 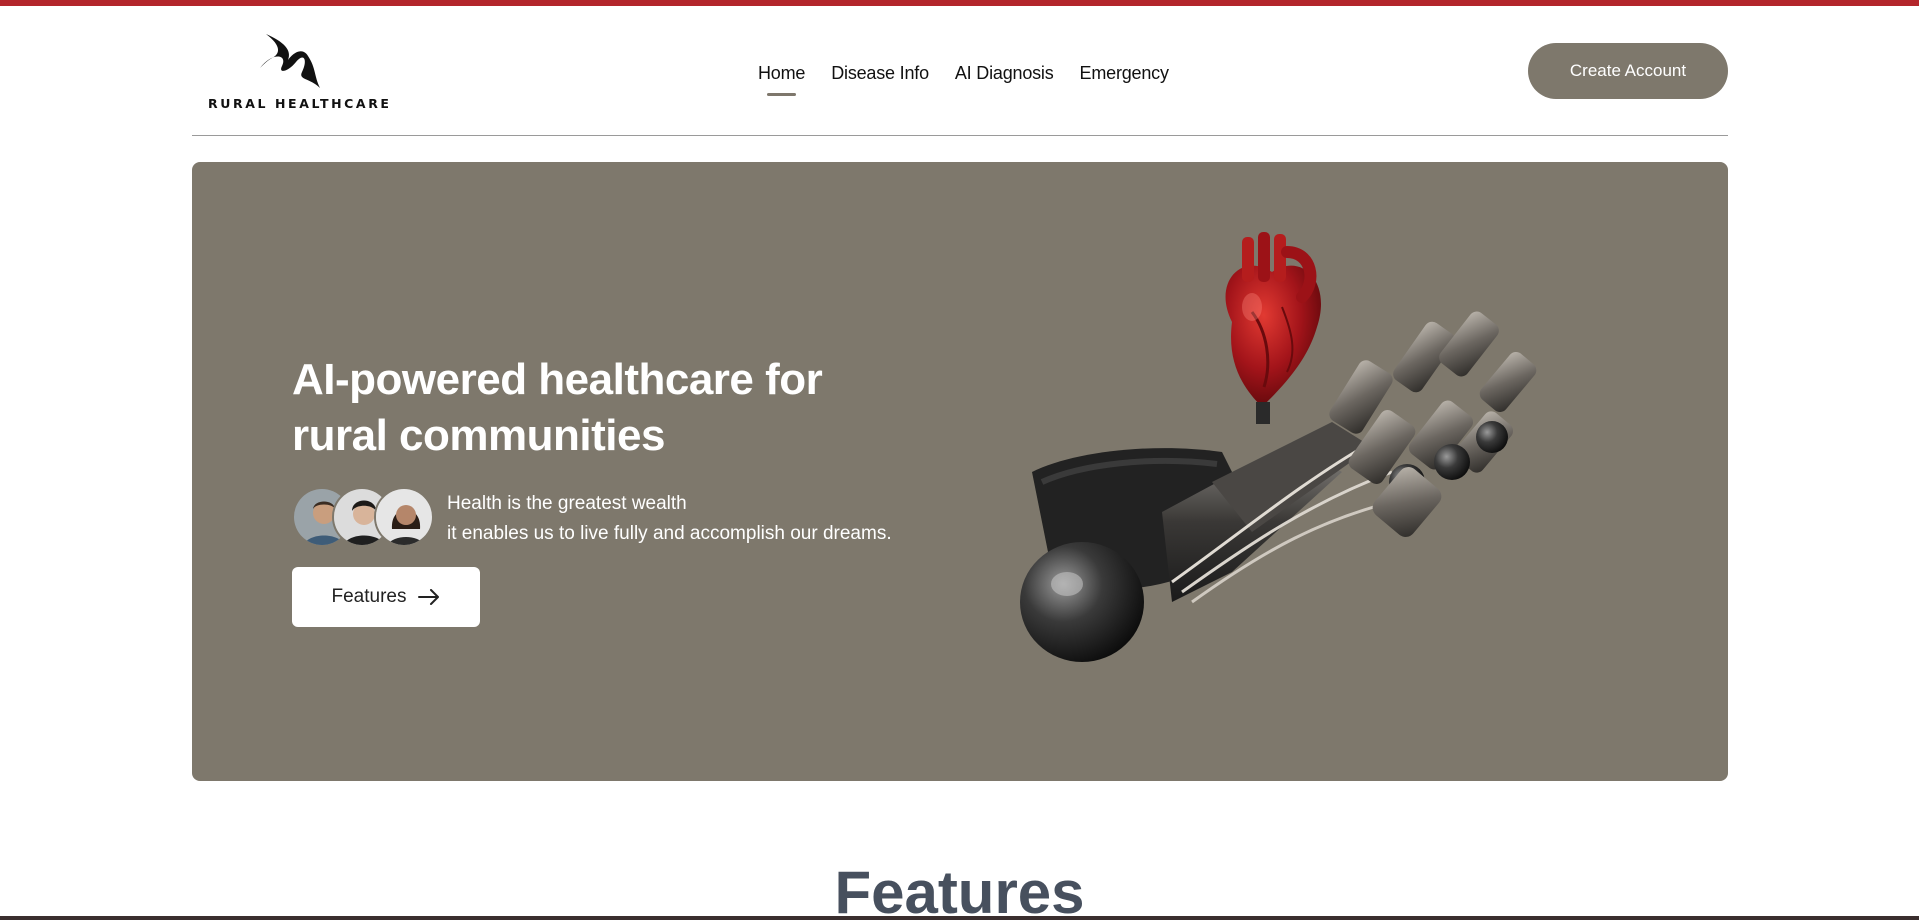 What do you see at coordinates (367, 518) in the screenshot?
I see `avatar-group` at bounding box center [367, 518].